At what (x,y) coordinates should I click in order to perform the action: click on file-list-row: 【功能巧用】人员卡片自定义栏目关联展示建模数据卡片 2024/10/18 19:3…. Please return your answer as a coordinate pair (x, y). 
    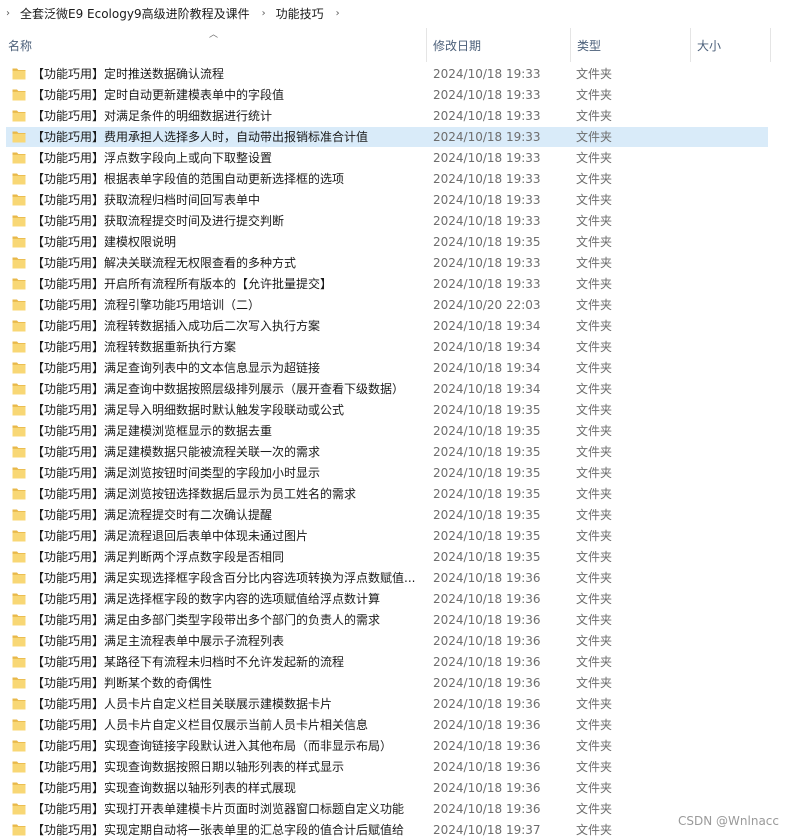
    Looking at the image, I should click on (387, 704).